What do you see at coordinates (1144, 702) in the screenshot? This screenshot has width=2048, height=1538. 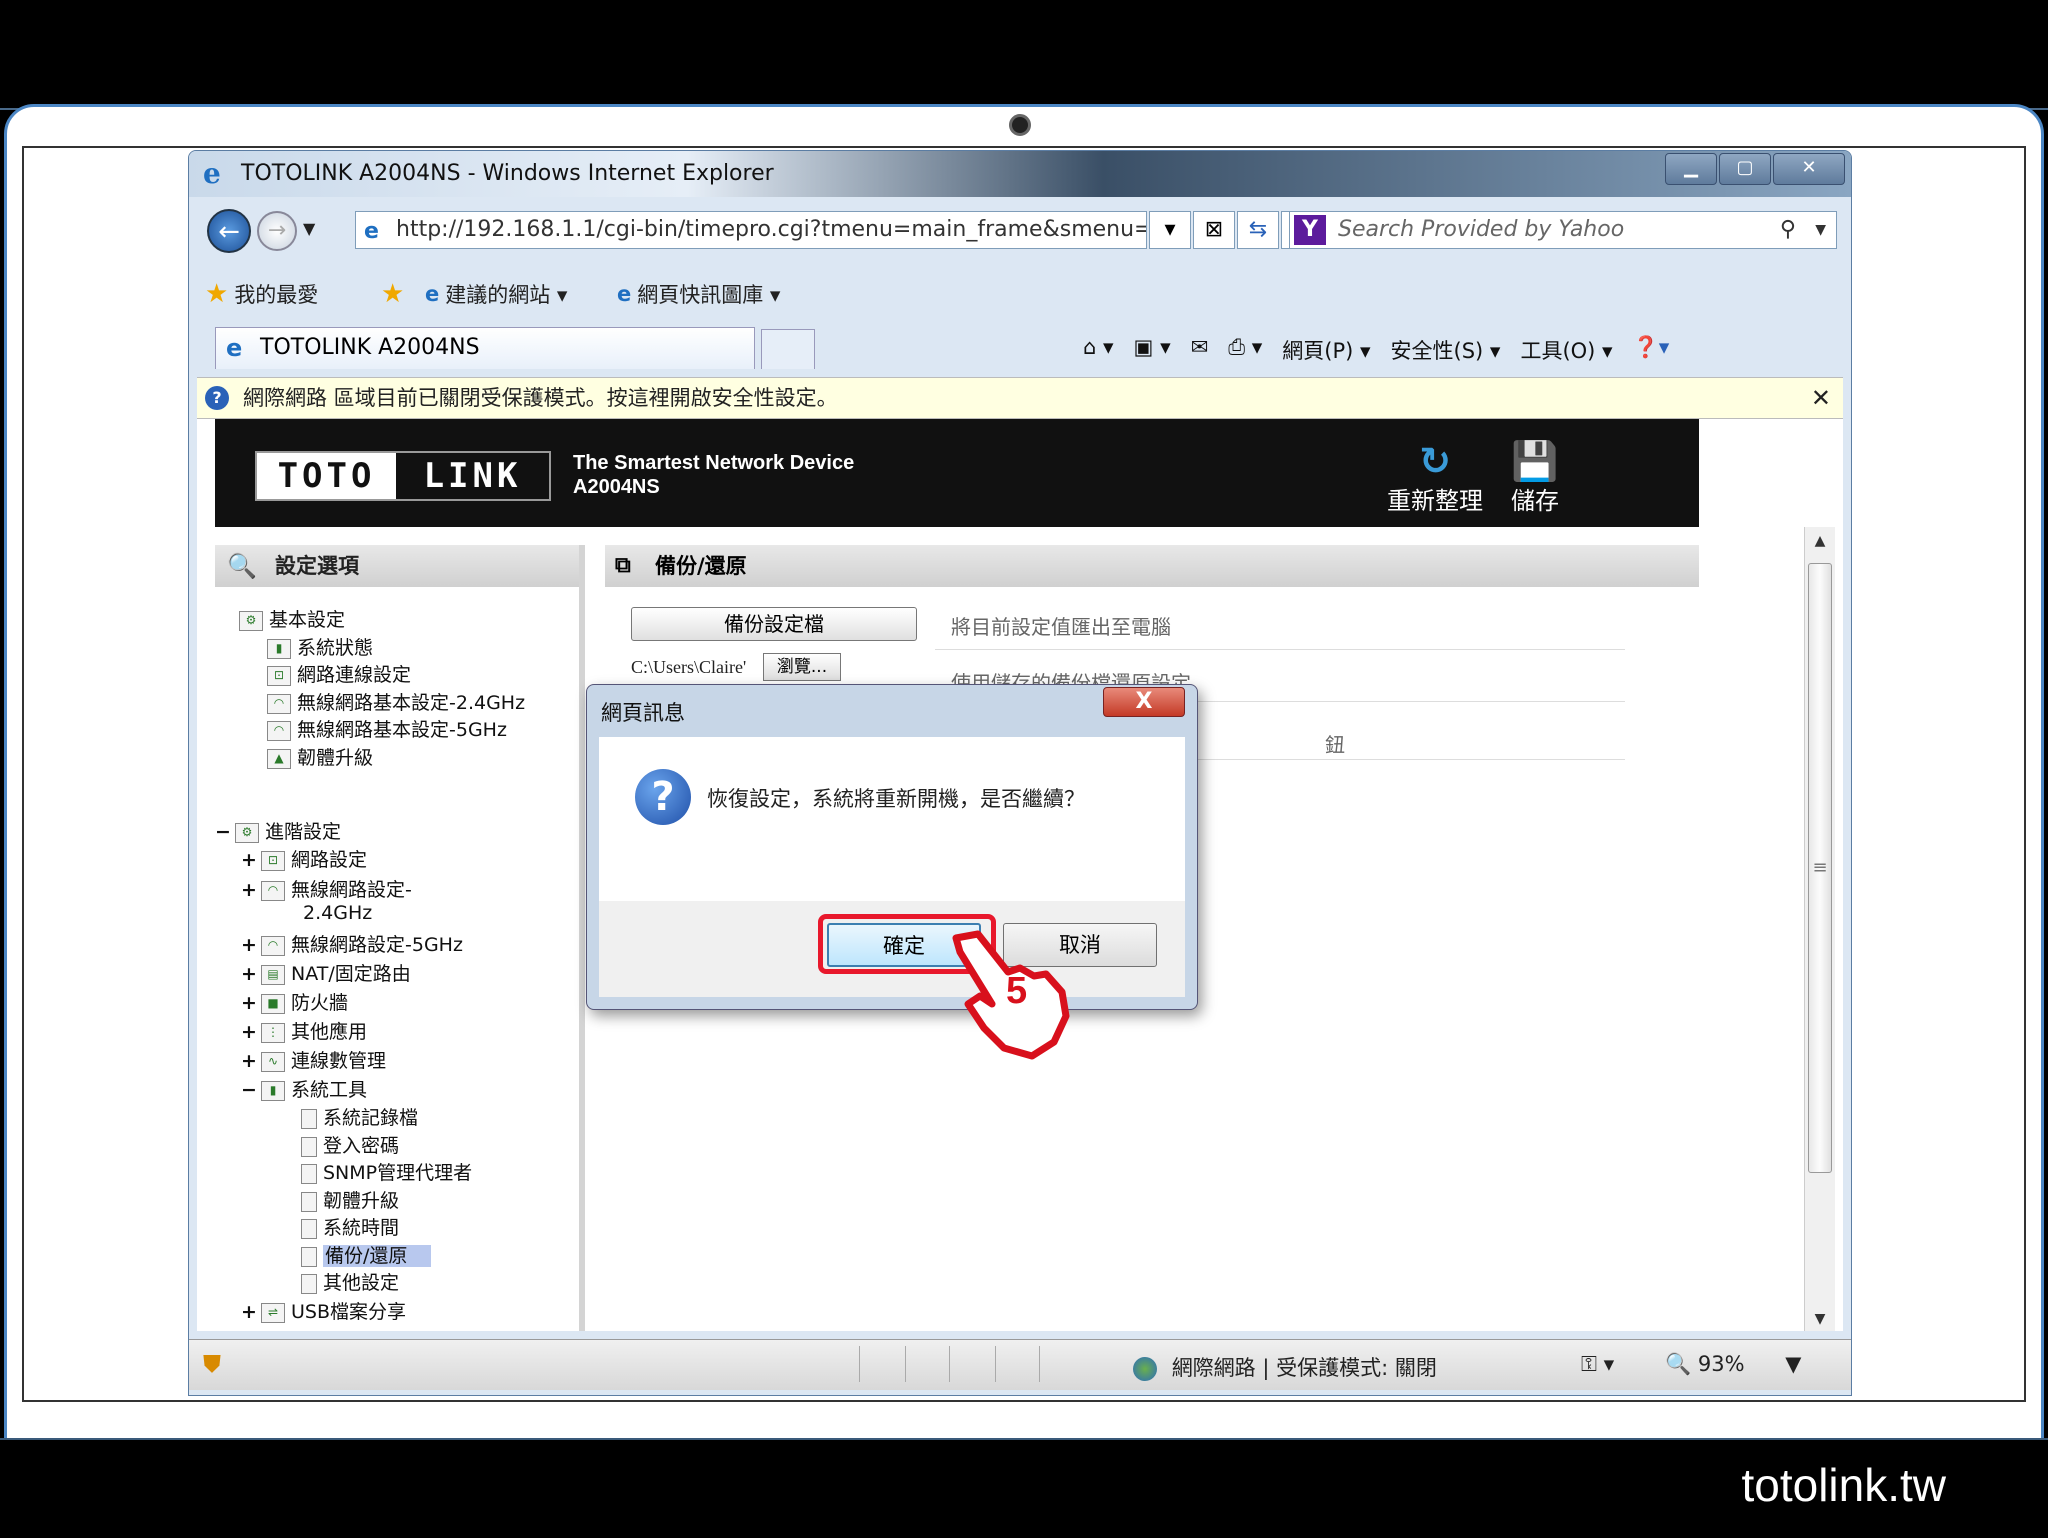 I see `dialog-close-button: X` at bounding box center [1144, 702].